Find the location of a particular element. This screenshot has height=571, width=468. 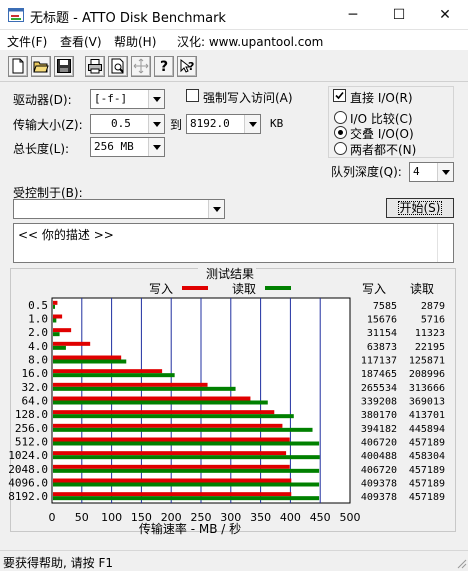

neither-radio is located at coordinates (340, 148).